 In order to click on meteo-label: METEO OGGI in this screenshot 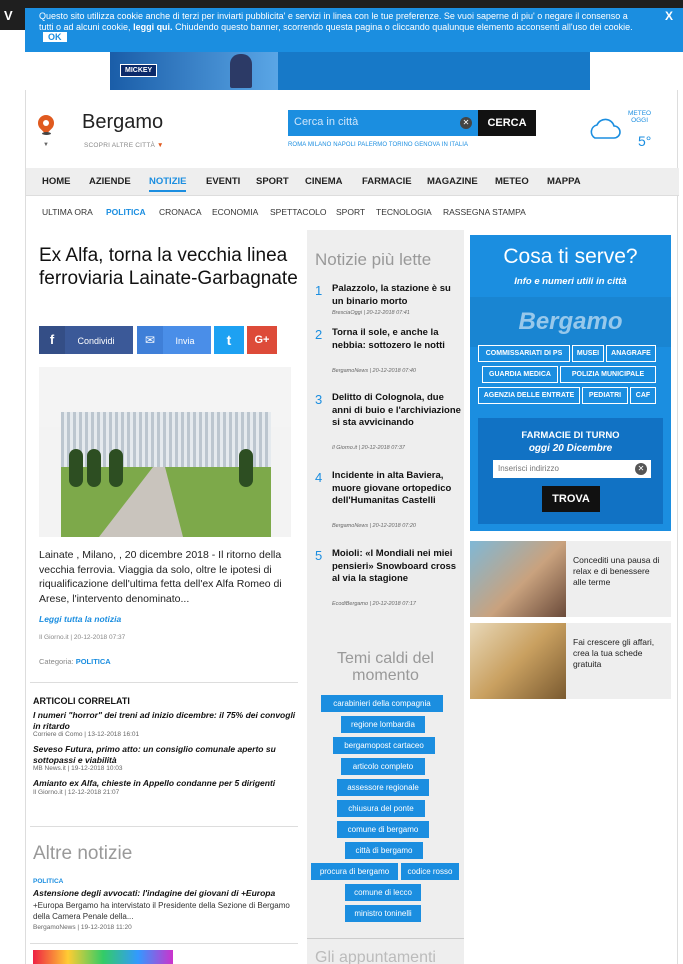, I will do `click(639, 117)`.